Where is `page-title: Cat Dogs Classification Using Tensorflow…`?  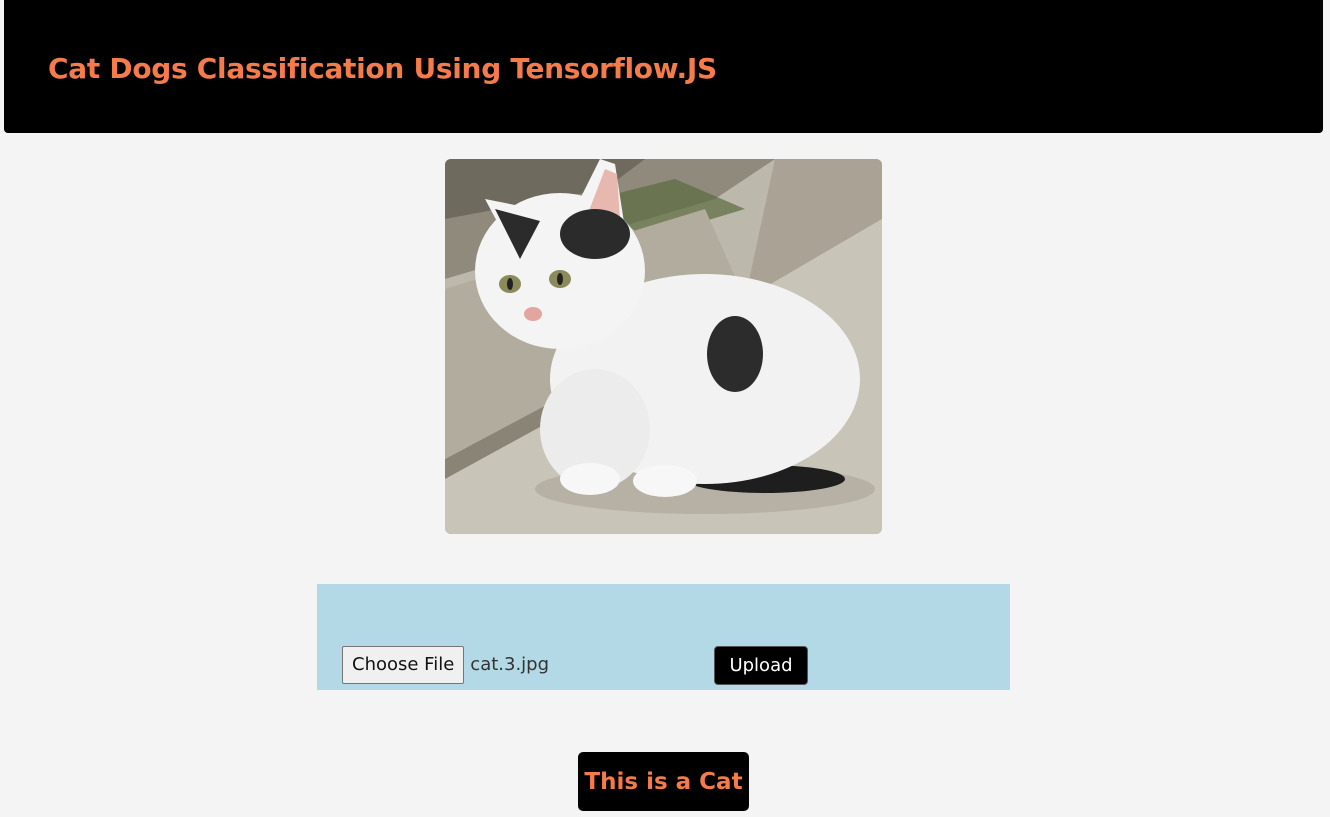 page-title: Cat Dogs Classification Using Tensorflow… is located at coordinates (382, 68).